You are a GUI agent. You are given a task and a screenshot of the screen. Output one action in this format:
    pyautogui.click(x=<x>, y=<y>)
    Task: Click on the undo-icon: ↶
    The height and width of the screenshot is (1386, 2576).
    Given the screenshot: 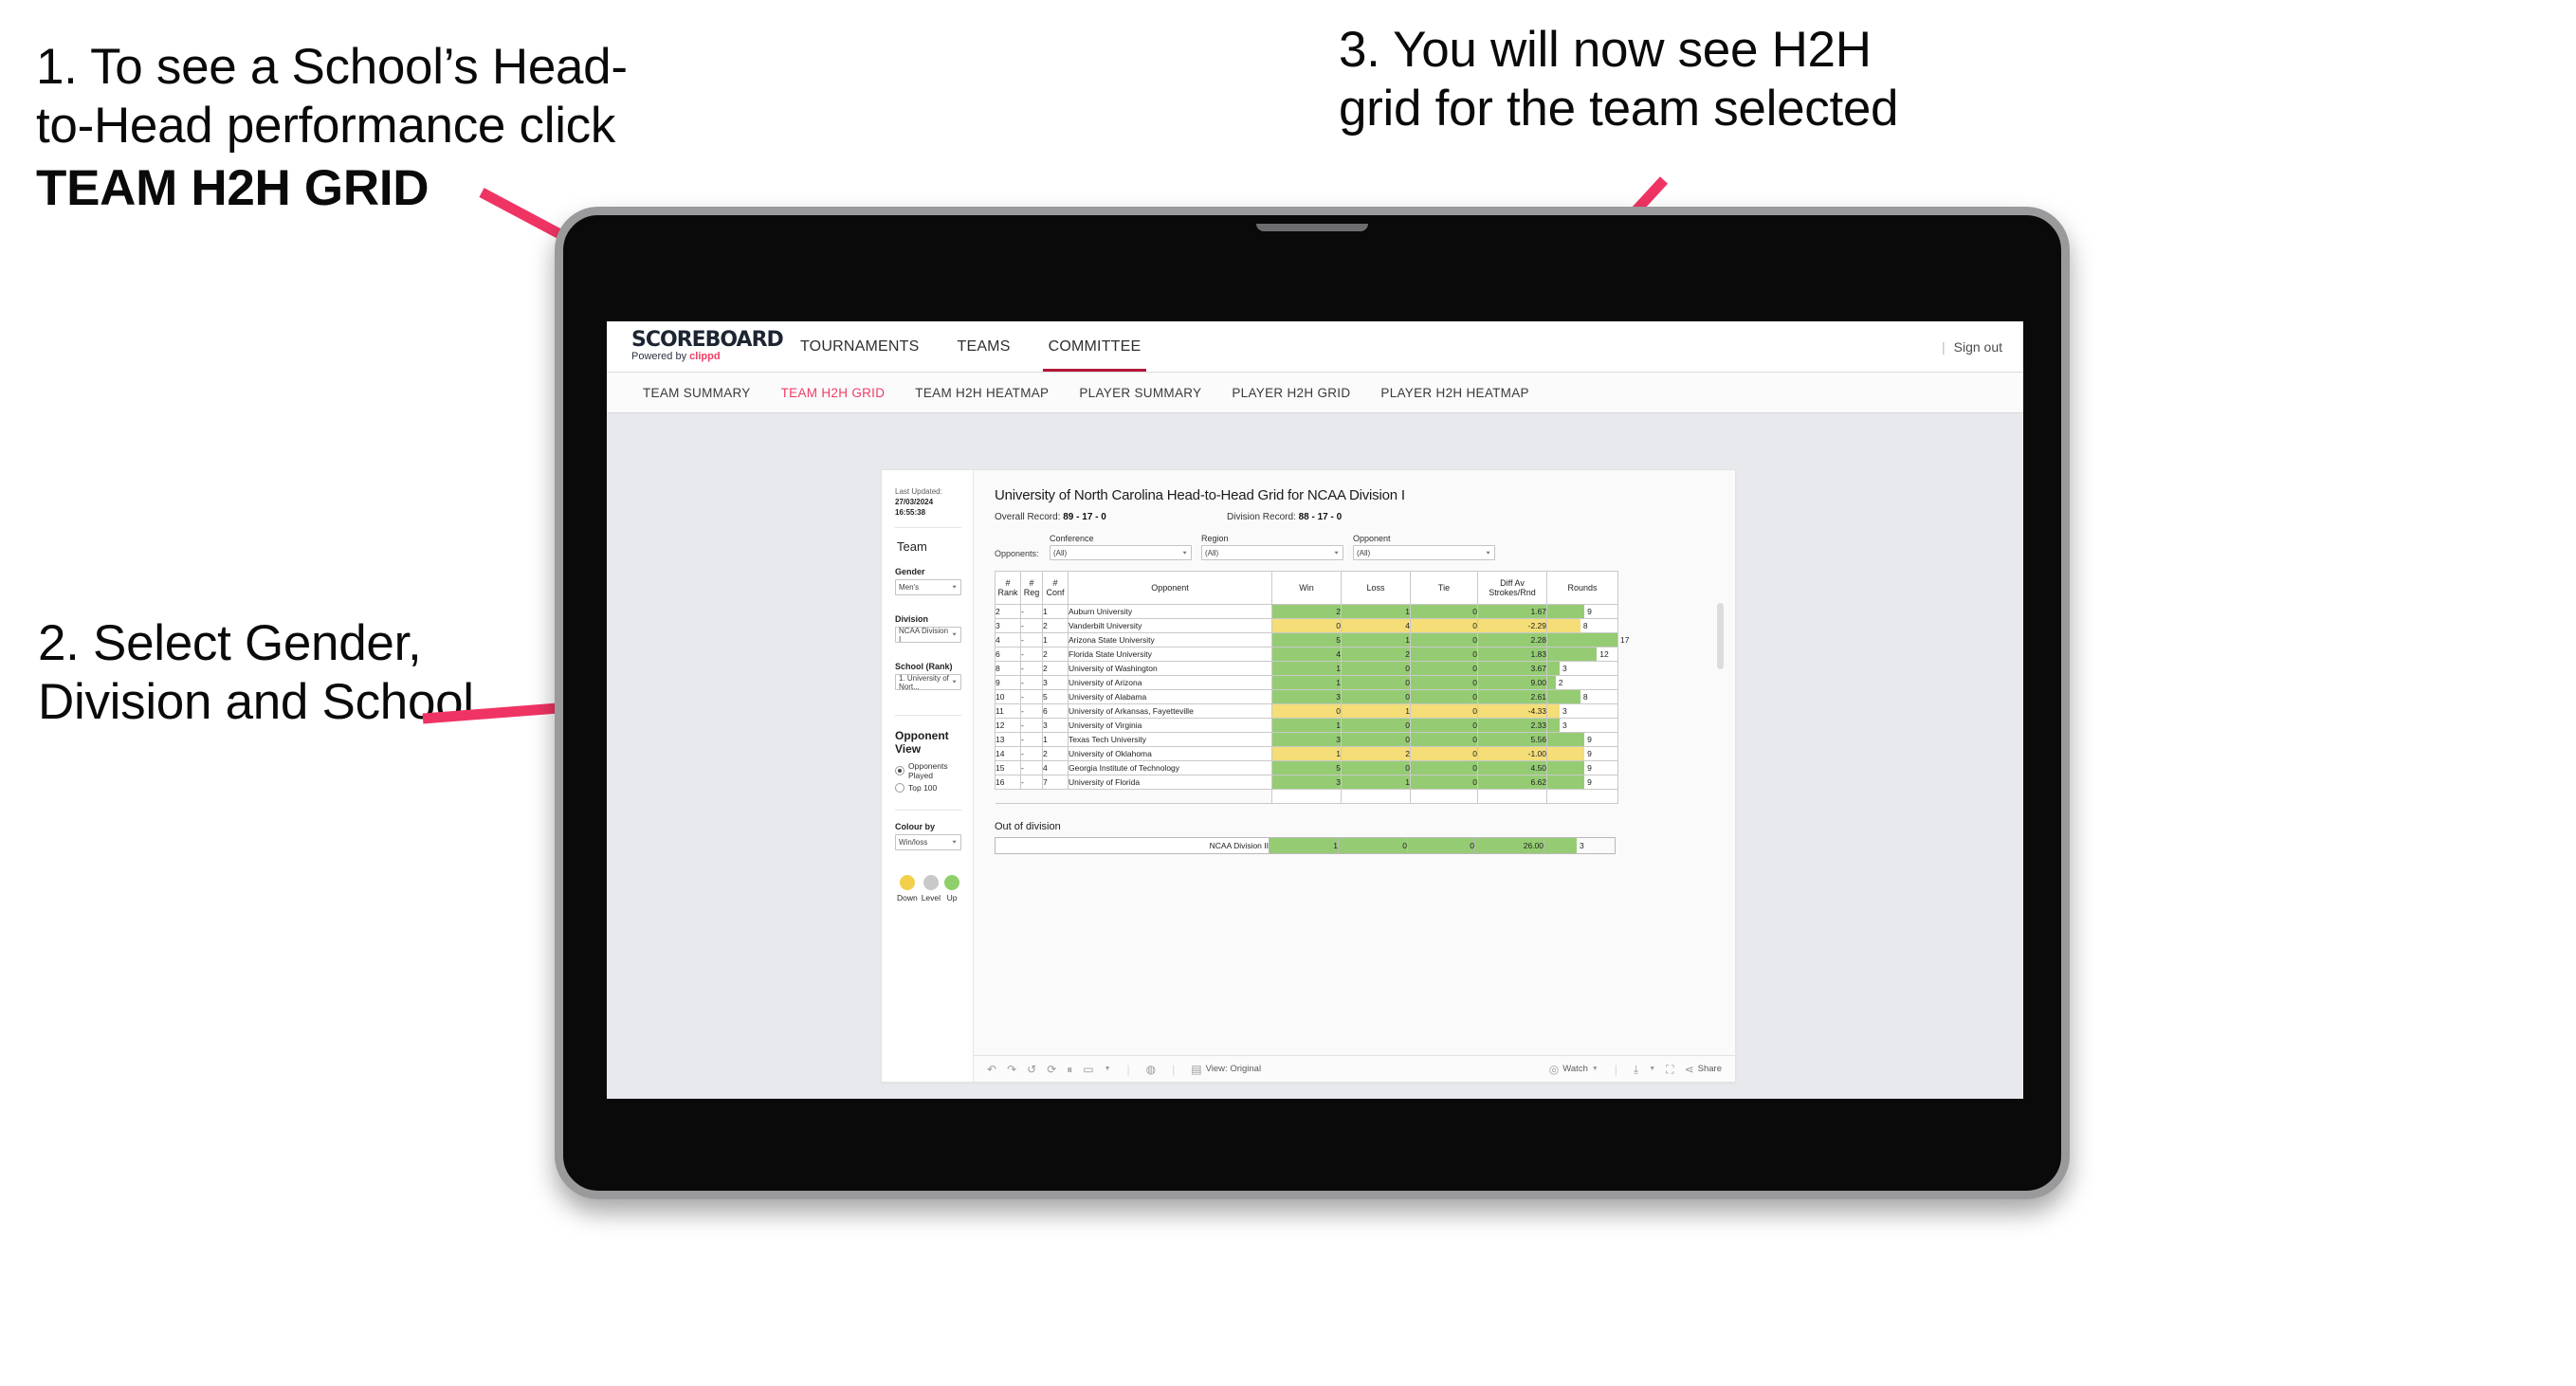 What is the action you would take?
    pyautogui.click(x=991, y=1069)
    